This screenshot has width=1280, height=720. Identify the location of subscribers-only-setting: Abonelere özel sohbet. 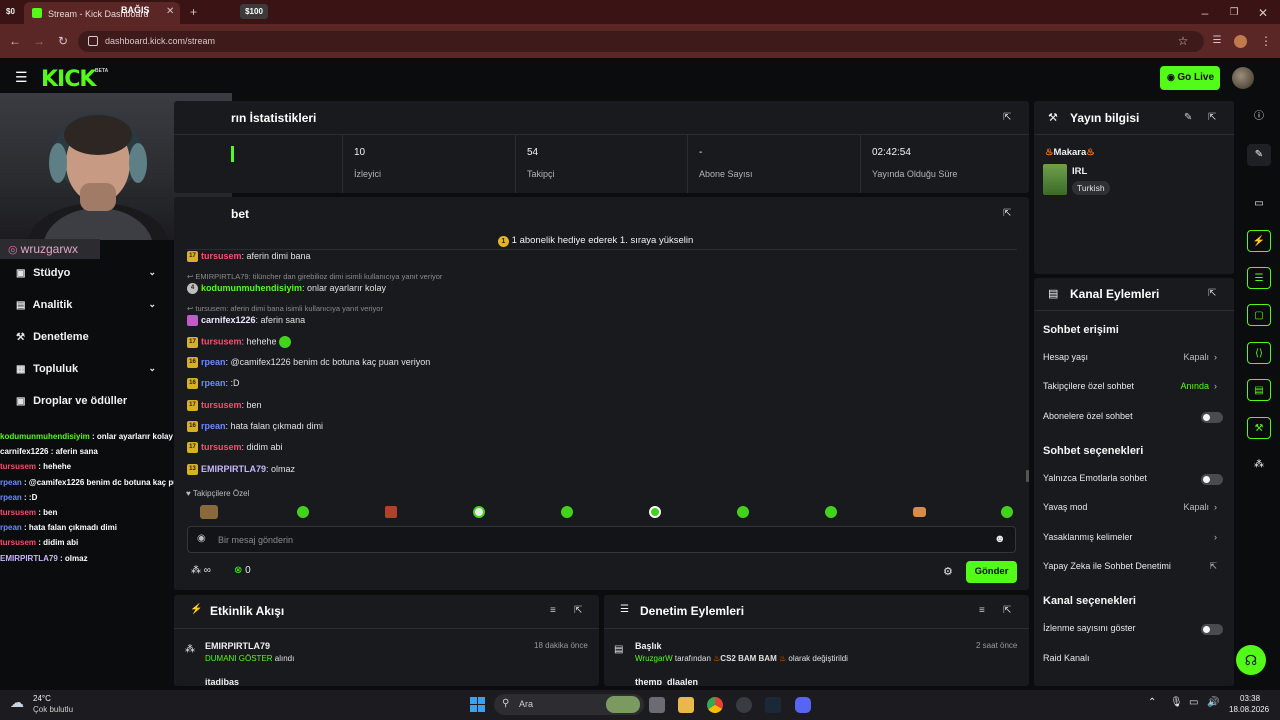
(1134, 418).